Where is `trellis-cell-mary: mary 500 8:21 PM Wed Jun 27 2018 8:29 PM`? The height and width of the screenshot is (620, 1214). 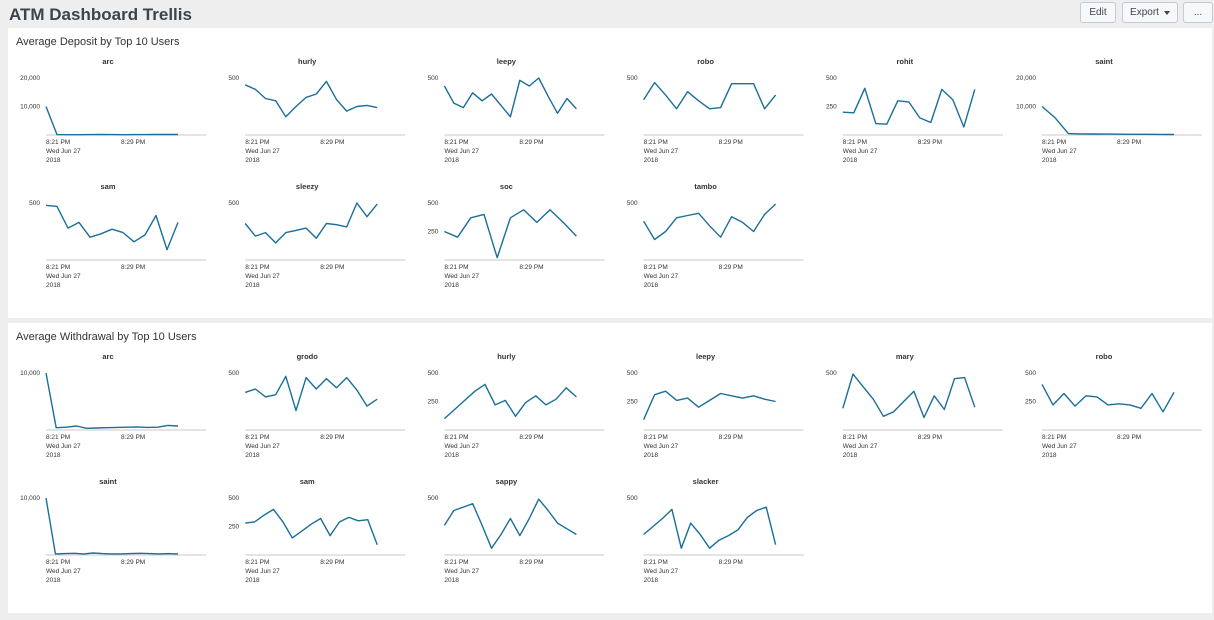 trellis-cell-mary: mary 500 8:21 PM Wed Jun 27 2018 8:29 PM is located at coordinates (914, 405).